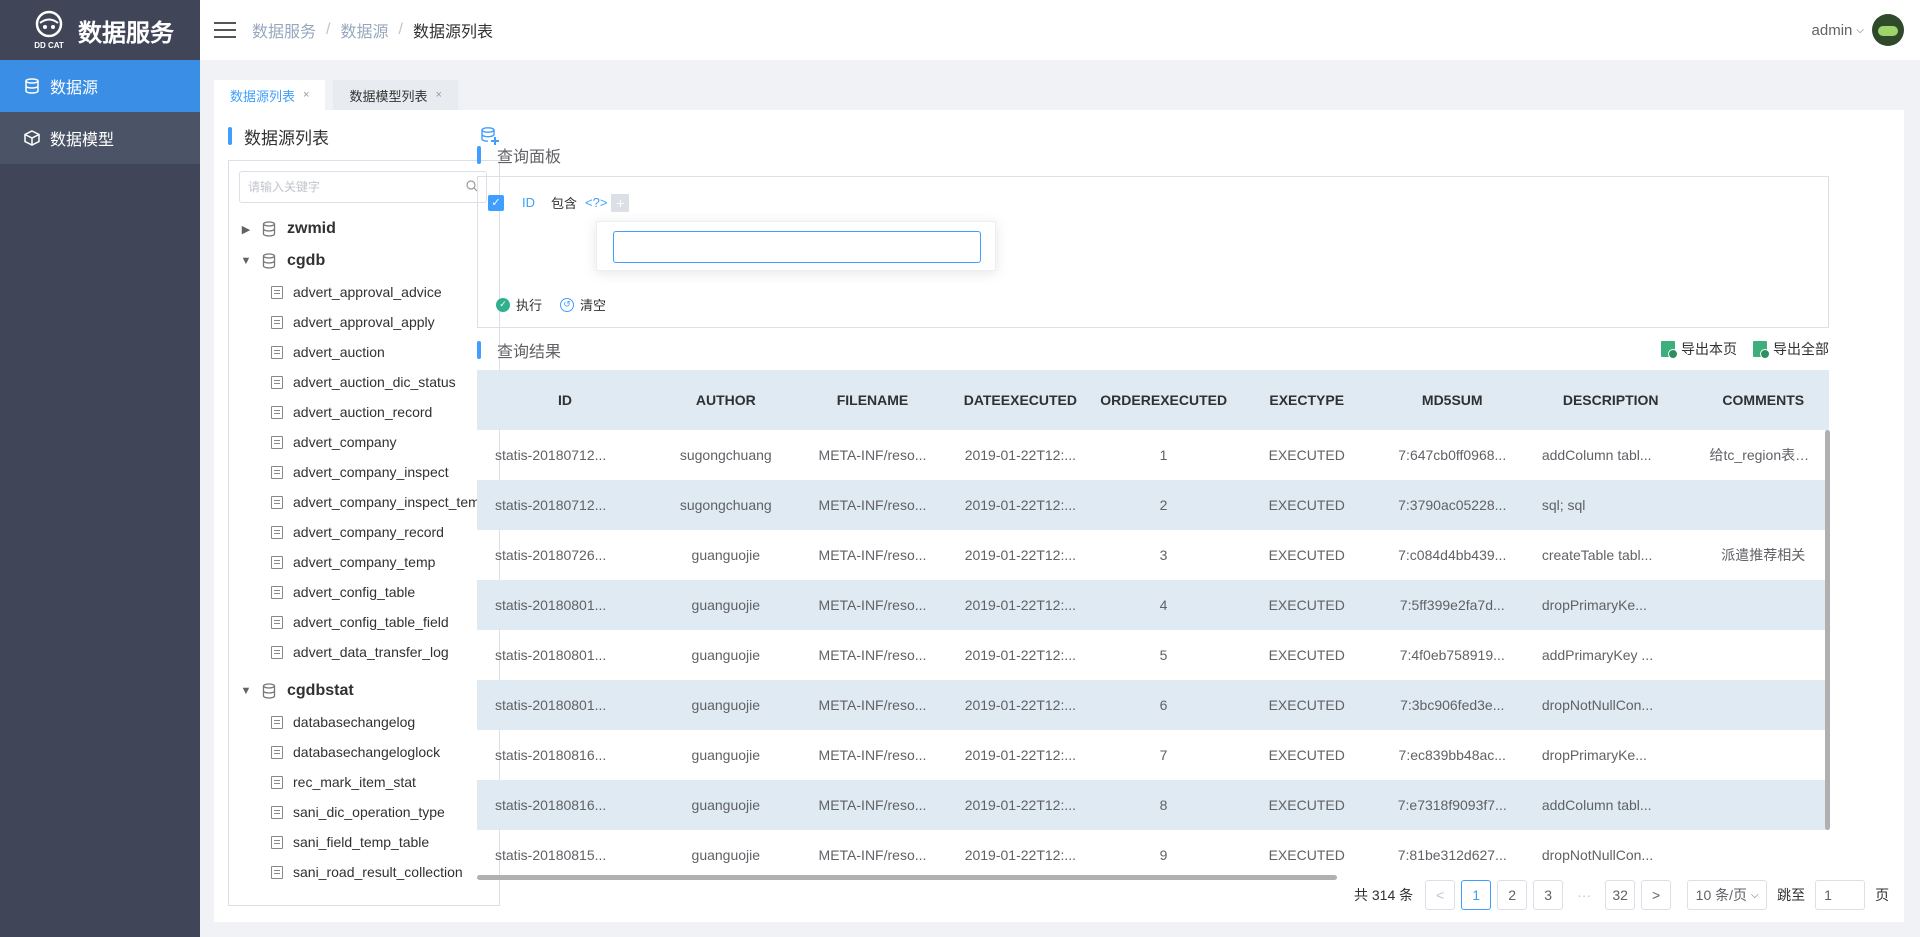  I want to click on page-size-select: 10 条/页 ⌵, so click(1727, 895).